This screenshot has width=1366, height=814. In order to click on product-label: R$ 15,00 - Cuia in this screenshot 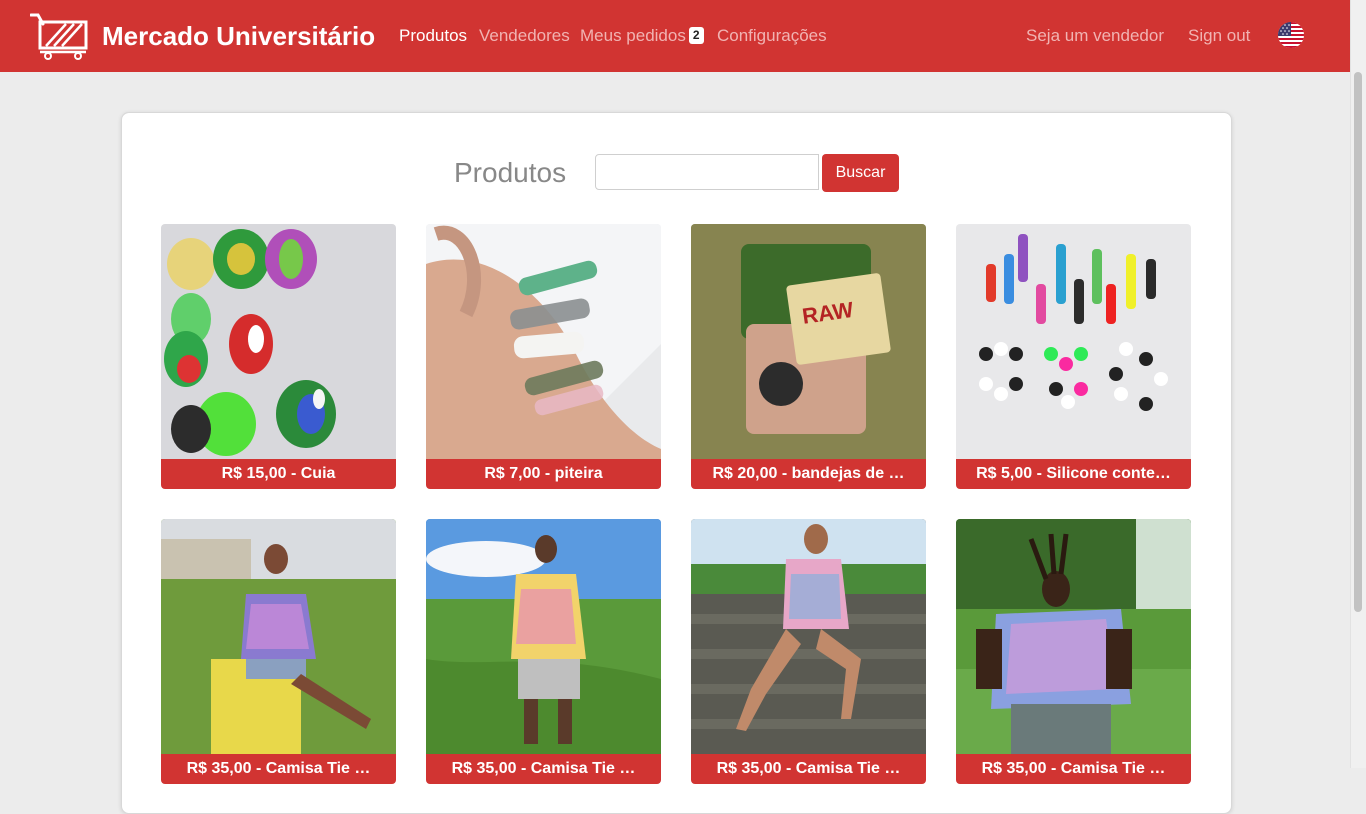, I will do `click(278, 474)`.